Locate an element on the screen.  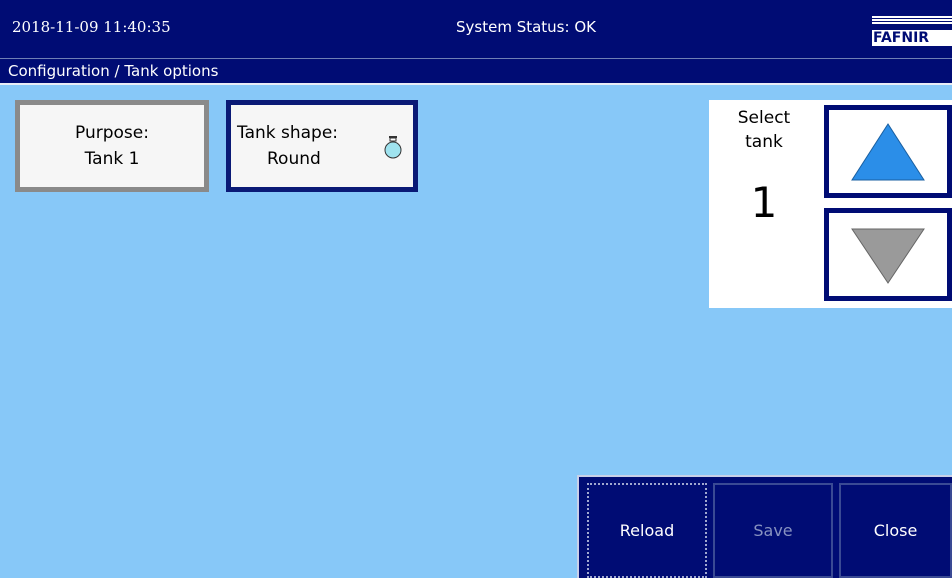
breadcrumb: Configuration / Tank options is located at coordinates (476, 71).